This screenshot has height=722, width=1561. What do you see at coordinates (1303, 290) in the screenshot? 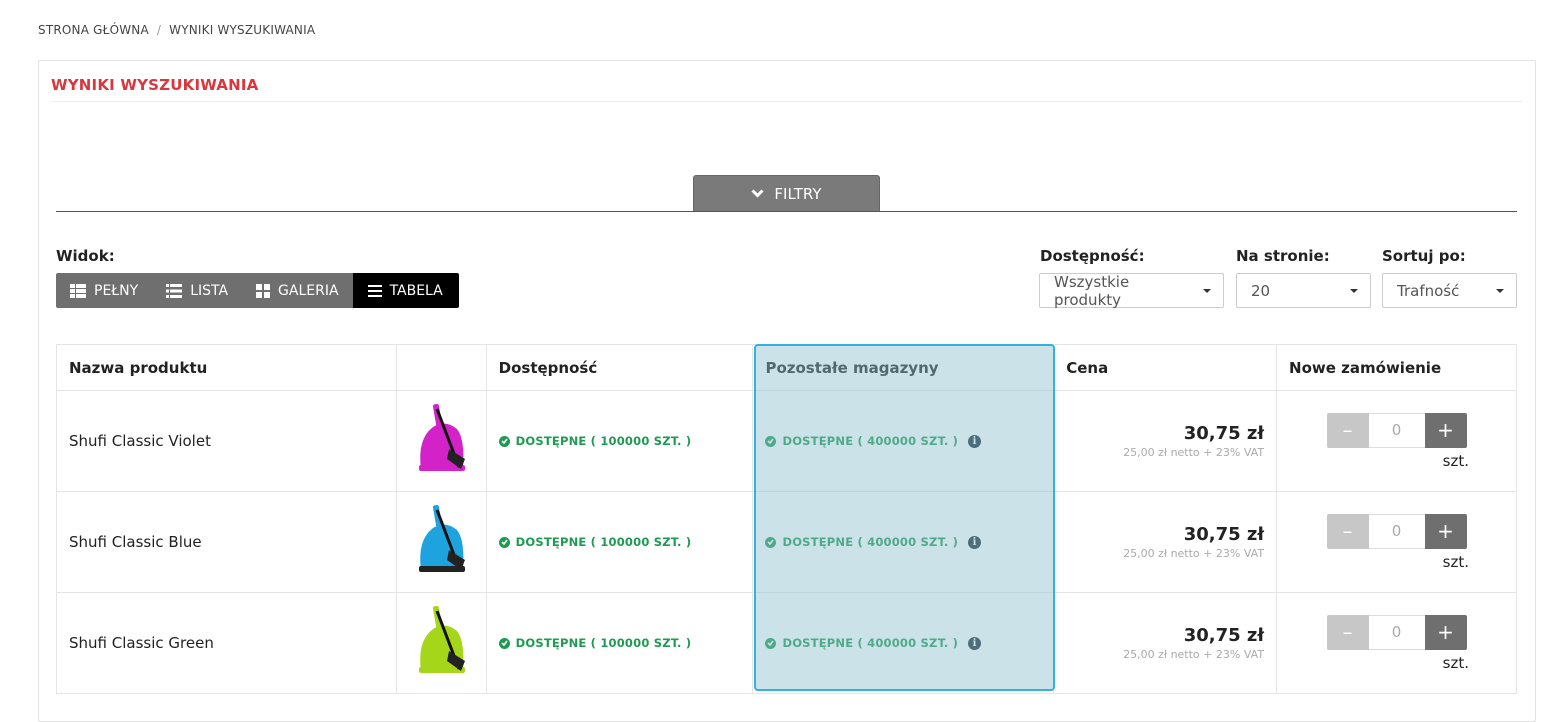
I see `per-page-select: 20` at bounding box center [1303, 290].